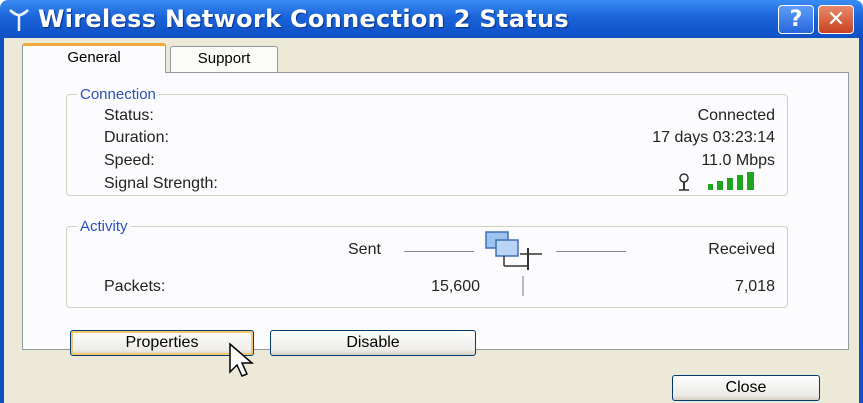 The height and width of the screenshot is (403, 863). Describe the element at coordinates (523, 286) in the screenshot. I see `packets-separator` at that location.